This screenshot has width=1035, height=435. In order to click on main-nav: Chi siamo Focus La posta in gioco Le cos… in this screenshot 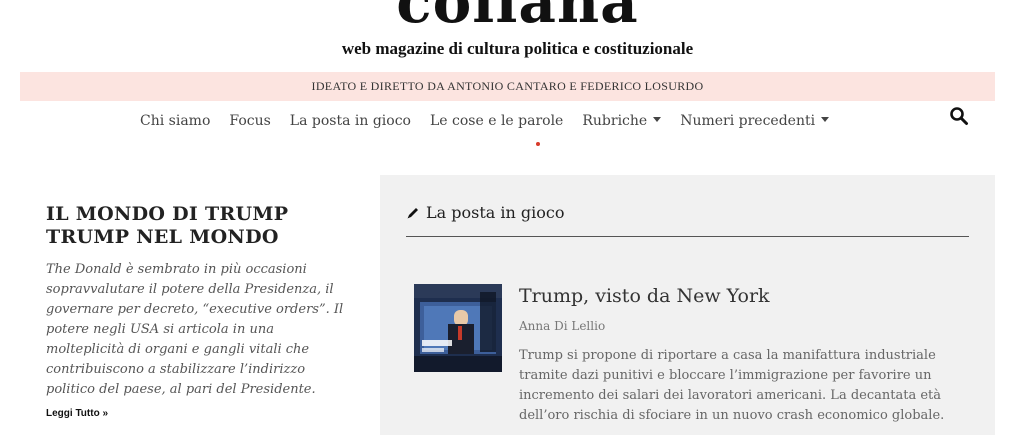, I will do `click(494, 121)`.